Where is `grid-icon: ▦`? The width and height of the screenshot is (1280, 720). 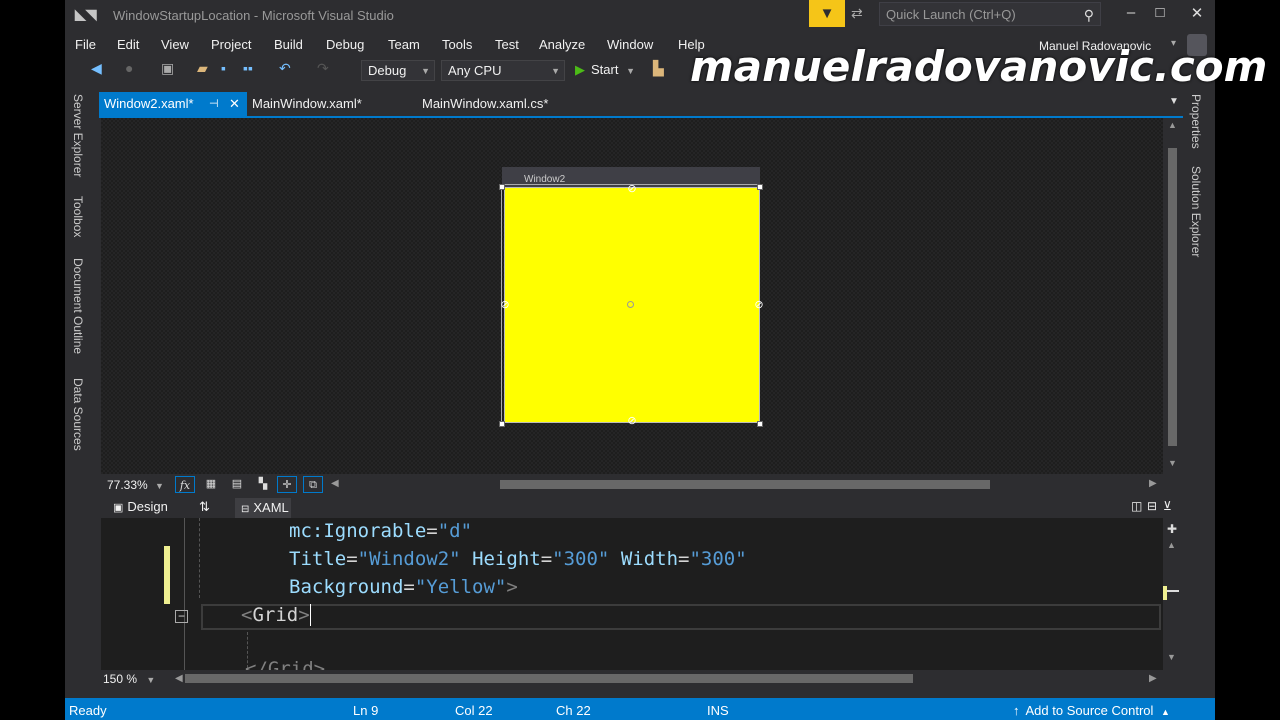 grid-icon: ▦ is located at coordinates (211, 484).